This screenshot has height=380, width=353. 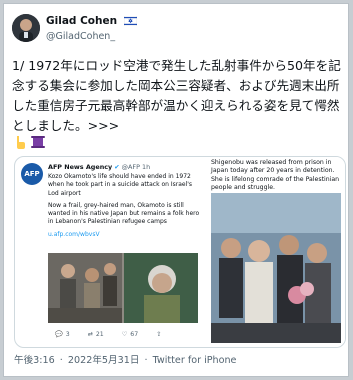 I want to click on display-name-text: Gilad Cohen, so click(x=81, y=21).